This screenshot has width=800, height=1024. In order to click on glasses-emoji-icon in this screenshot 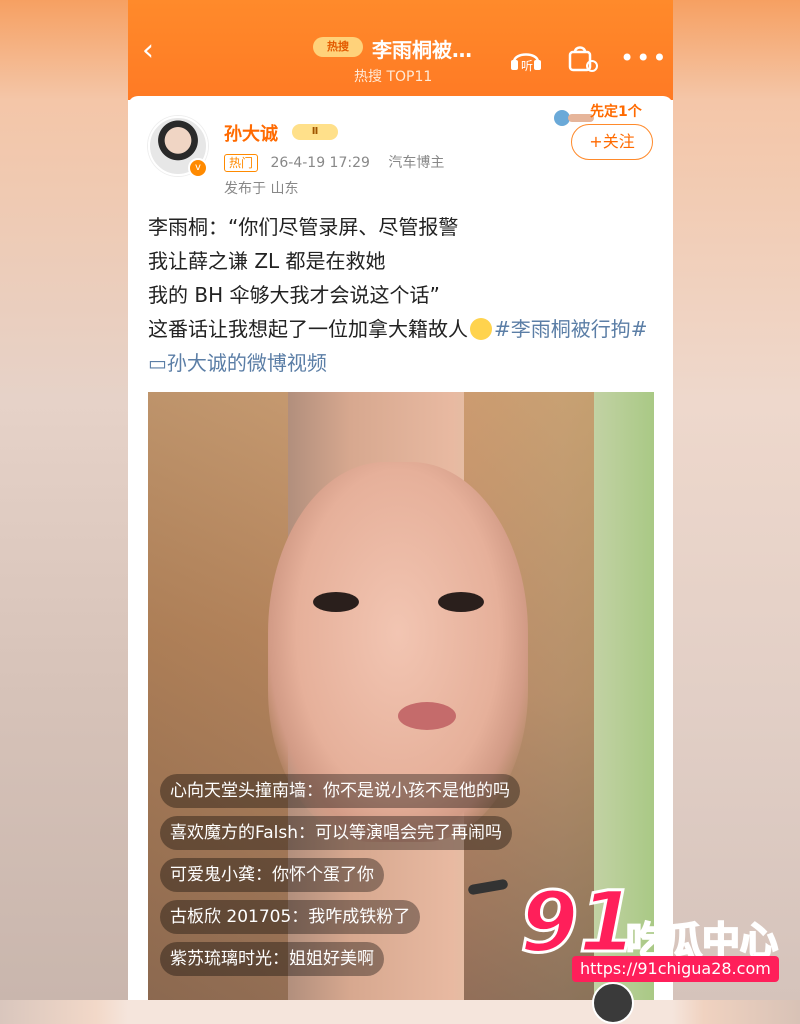, I will do `click(481, 329)`.